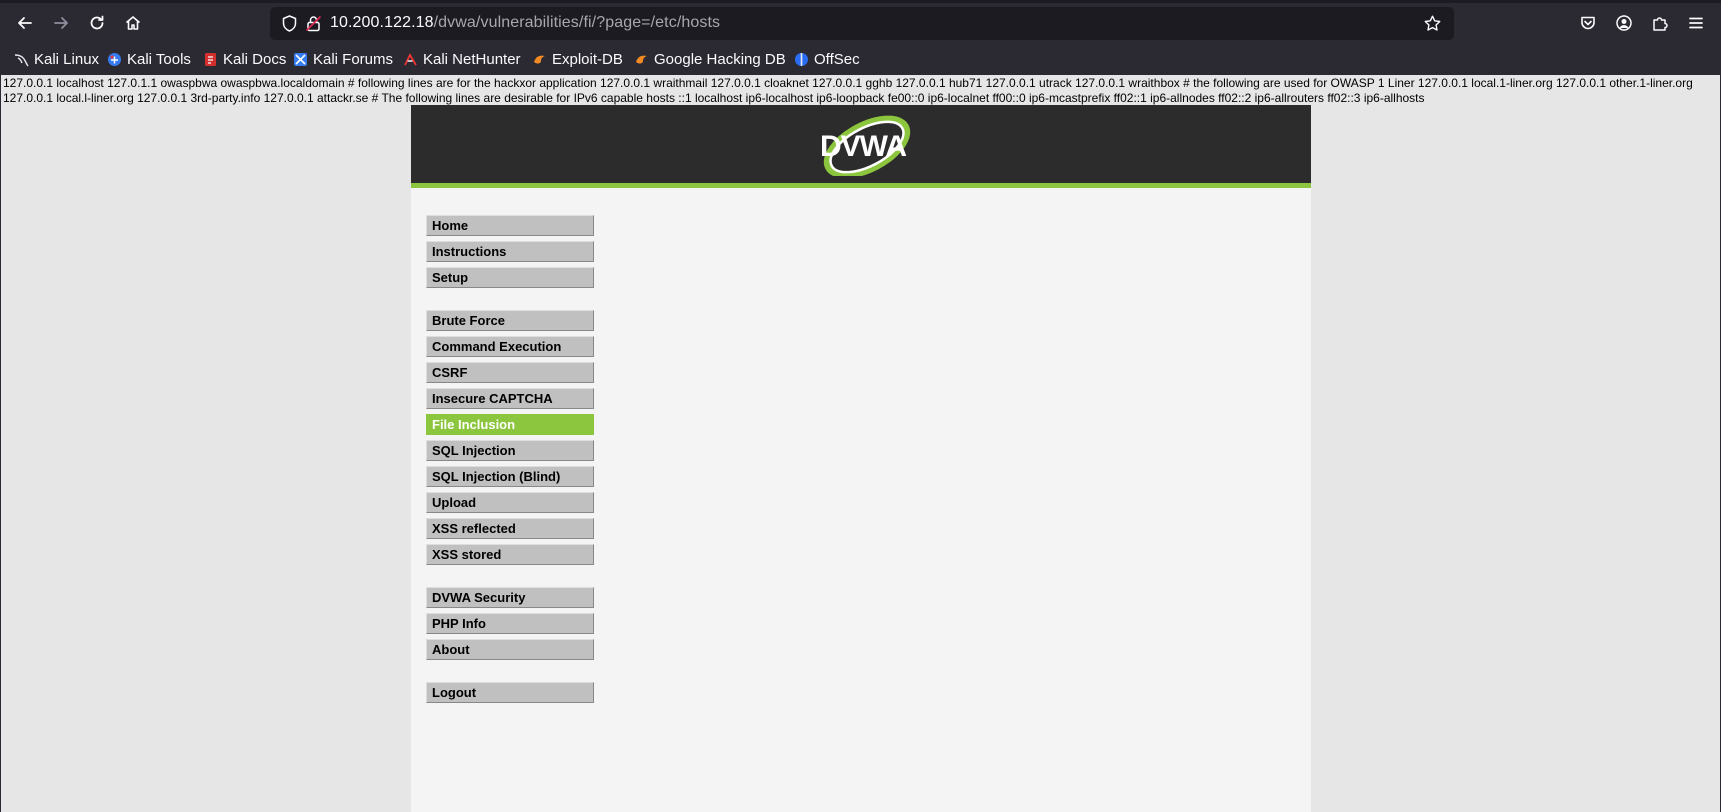 The width and height of the screenshot is (1721, 812). Describe the element at coordinates (159, 59) in the screenshot. I see `bookmark-label: Kali Tools` at that location.